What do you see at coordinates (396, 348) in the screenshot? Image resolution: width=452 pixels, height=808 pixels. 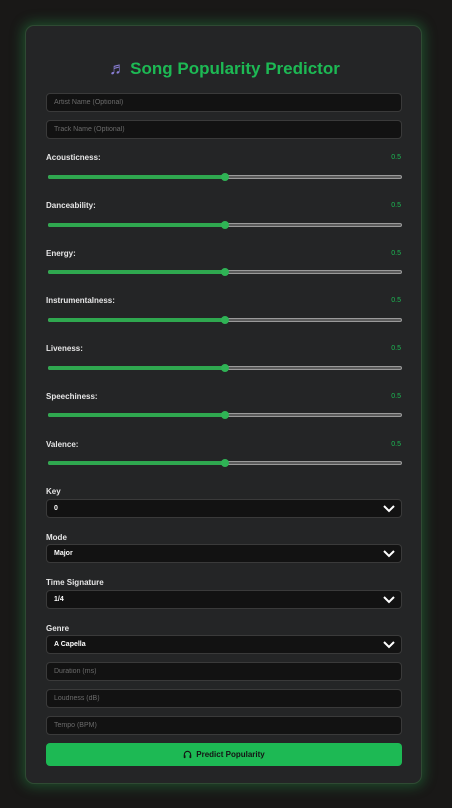 I see `liveness-value: 0.5` at bounding box center [396, 348].